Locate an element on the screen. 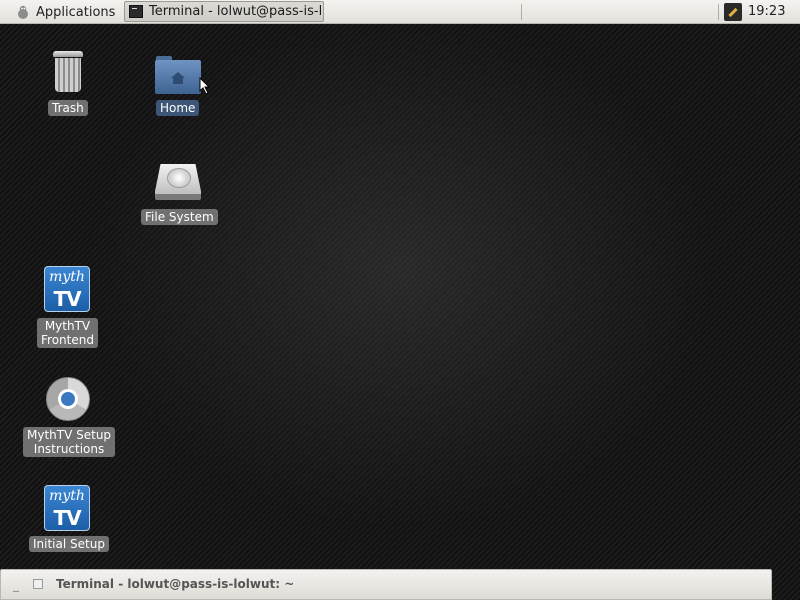 This screenshot has width=800, height=600. terminal-icon is located at coordinates (136, 11).